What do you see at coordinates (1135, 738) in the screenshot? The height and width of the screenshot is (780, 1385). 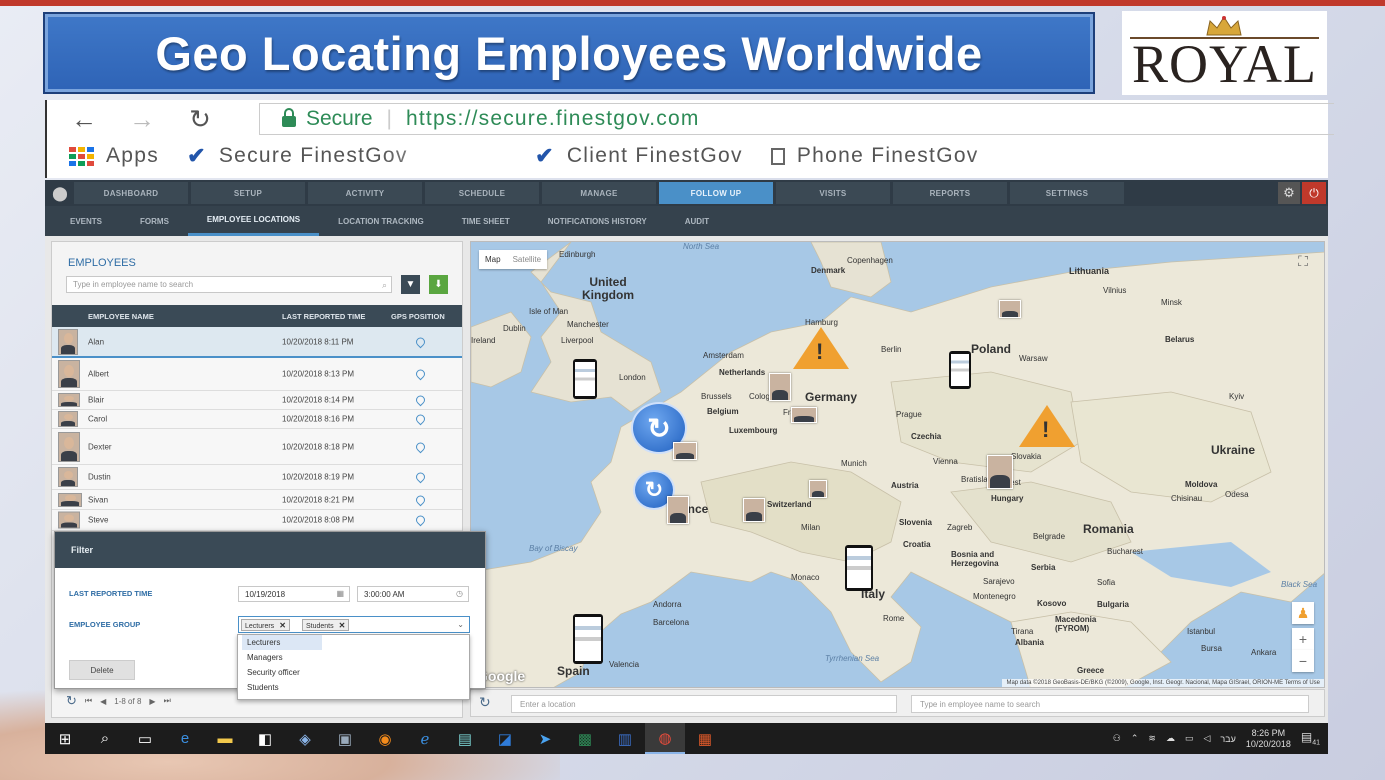 I see `chevron-up-icon: ⌃` at bounding box center [1135, 738].